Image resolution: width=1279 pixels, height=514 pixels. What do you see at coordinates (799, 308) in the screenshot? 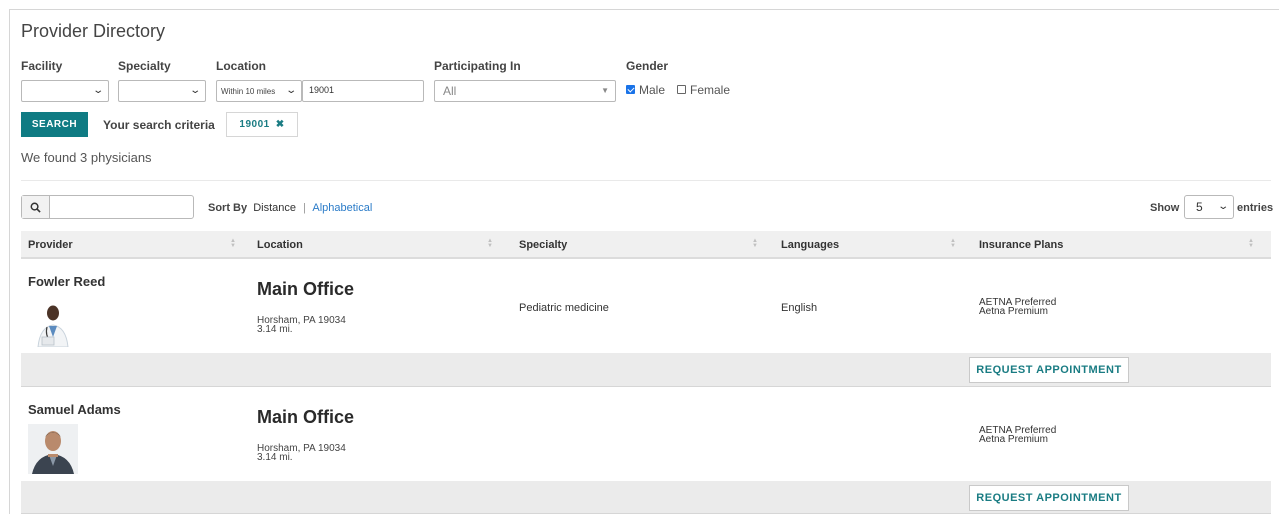
I see `language-cell: English` at bounding box center [799, 308].